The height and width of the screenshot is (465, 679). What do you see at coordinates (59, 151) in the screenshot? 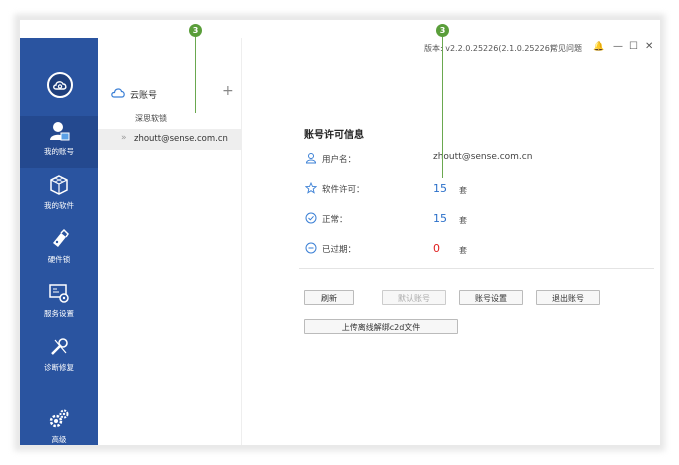
I see `nav-label: 我的账号` at bounding box center [59, 151].